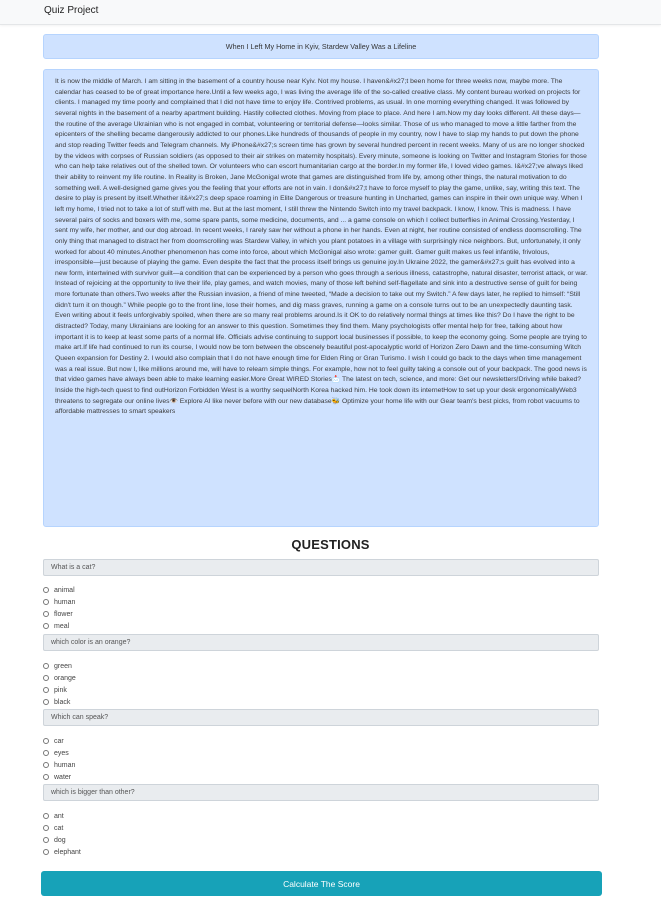  What do you see at coordinates (63, 614) in the screenshot?
I see `option-label: flower` at bounding box center [63, 614].